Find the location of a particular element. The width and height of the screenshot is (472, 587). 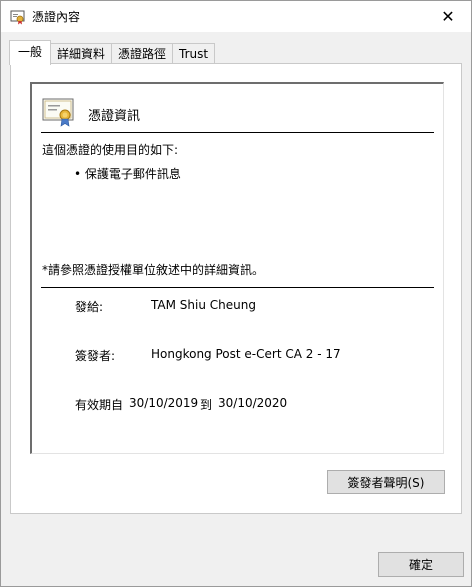

validity-to-word: 到 is located at coordinates (206, 405).